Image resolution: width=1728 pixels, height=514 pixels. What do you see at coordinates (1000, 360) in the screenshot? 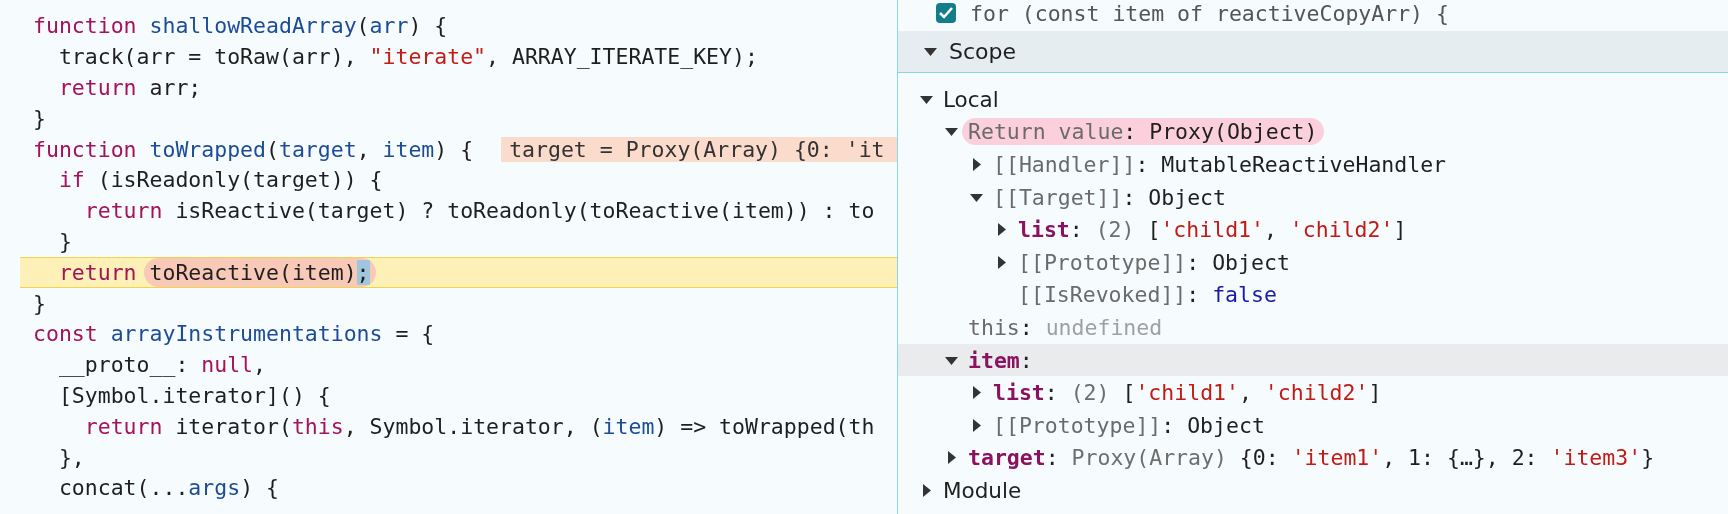
I see `scope-entry: item:` at bounding box center [1000, 360].